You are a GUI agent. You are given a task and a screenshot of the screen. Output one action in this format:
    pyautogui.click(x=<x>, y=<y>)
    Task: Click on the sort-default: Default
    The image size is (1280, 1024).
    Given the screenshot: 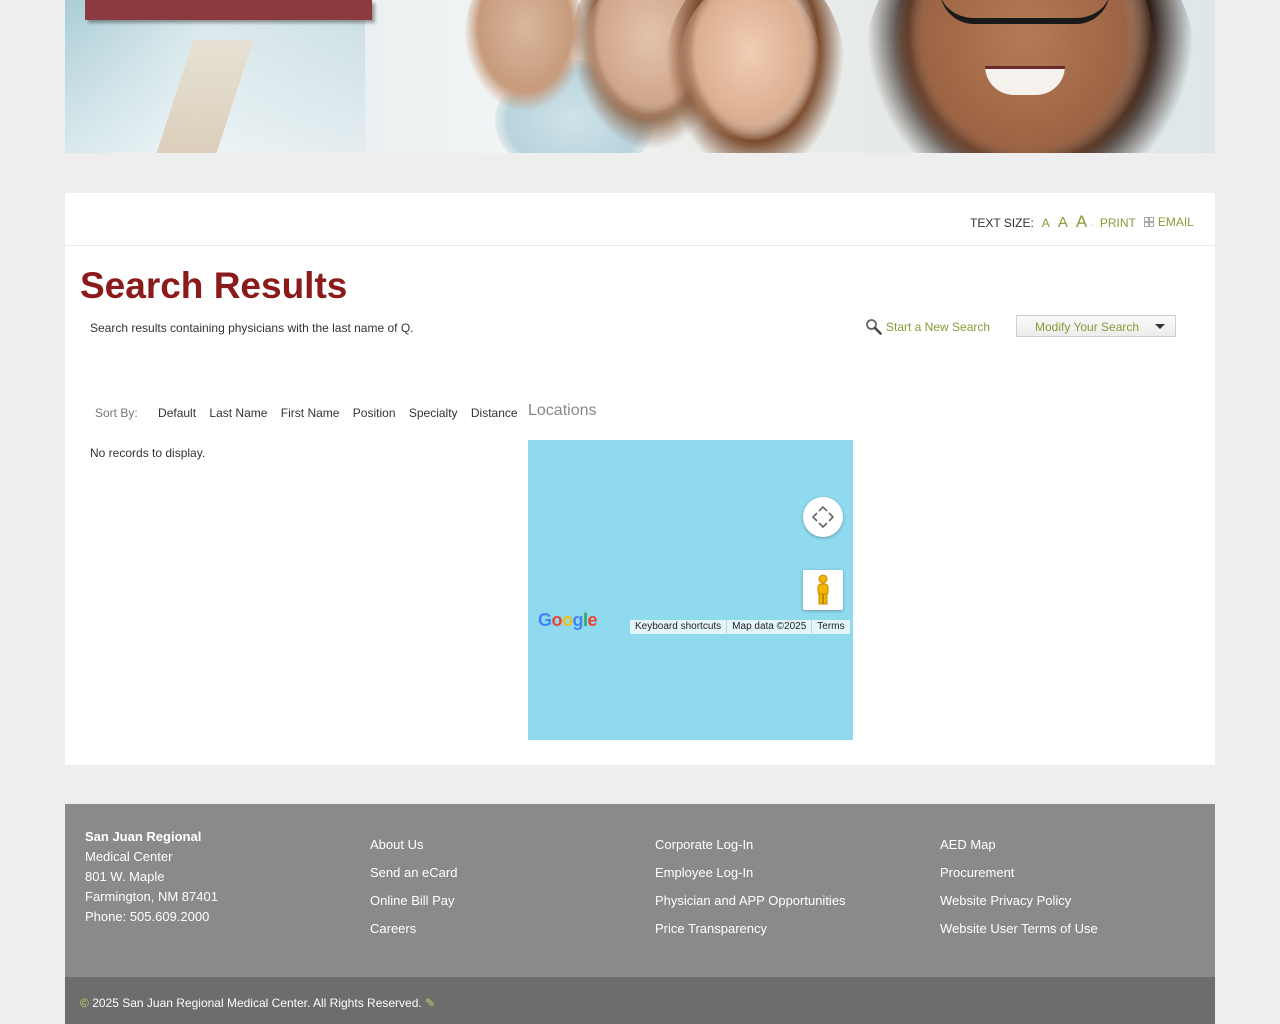 What is the action you would take?
    pyautogui.click(x=177, y=413)
    